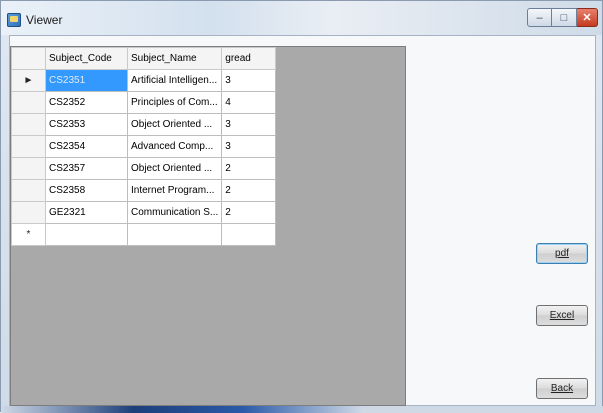 This screenshot has width=603, height=413. Describe the element at coordinates (14, 20) in the screenshot. I see `app-icon` at that location.